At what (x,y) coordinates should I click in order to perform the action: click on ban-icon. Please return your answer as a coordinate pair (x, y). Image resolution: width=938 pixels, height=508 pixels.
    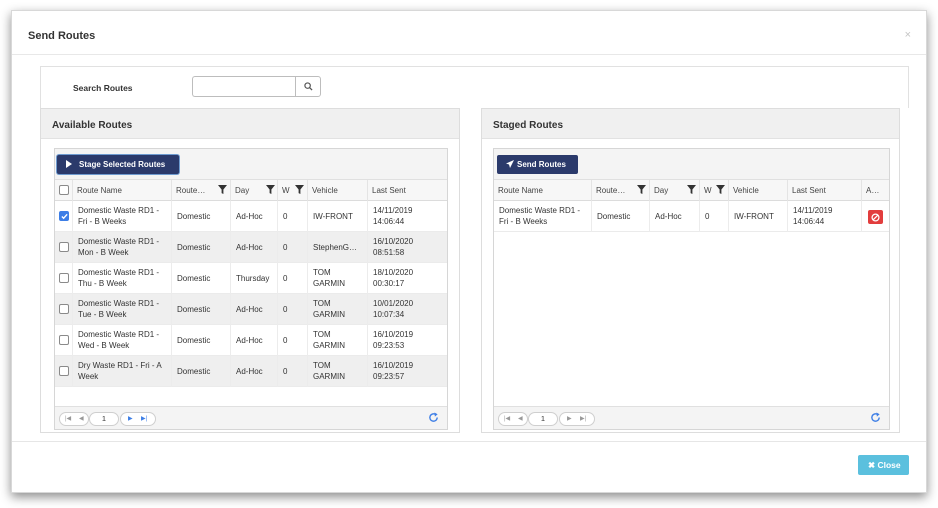
    Looking at the image, I should click on (875, 217).